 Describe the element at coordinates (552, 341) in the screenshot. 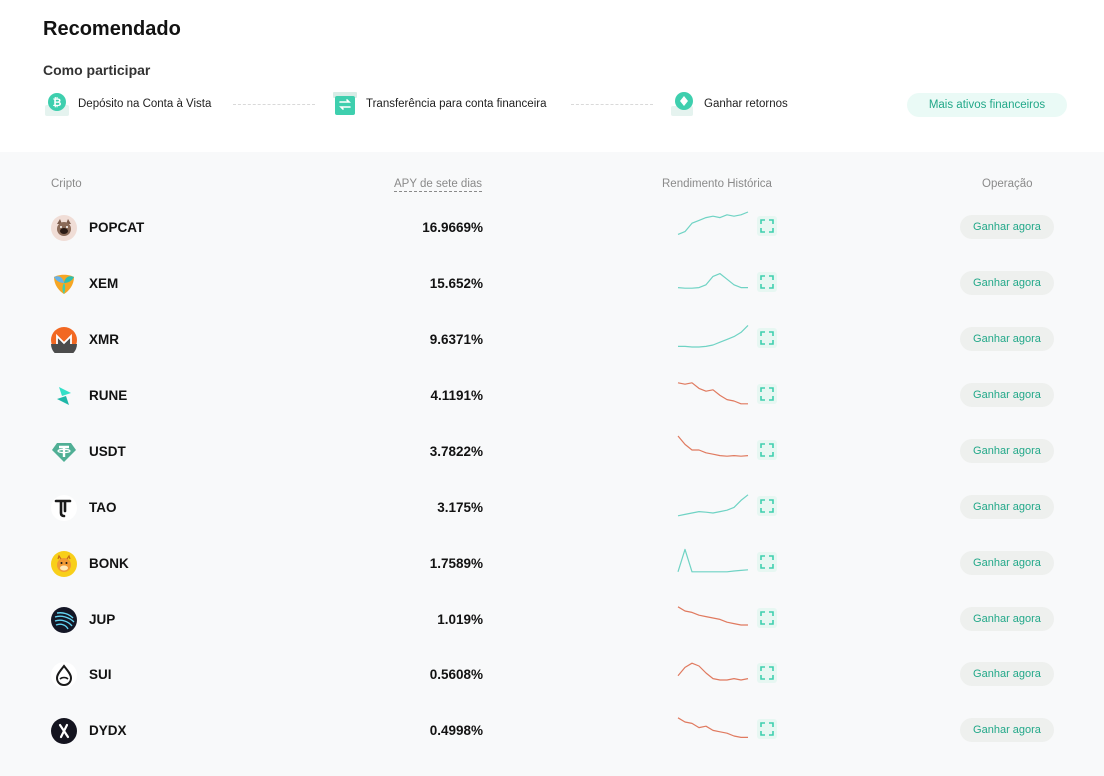

I see `table-row: XMR 9.6371% Ganhar agora` at that location.